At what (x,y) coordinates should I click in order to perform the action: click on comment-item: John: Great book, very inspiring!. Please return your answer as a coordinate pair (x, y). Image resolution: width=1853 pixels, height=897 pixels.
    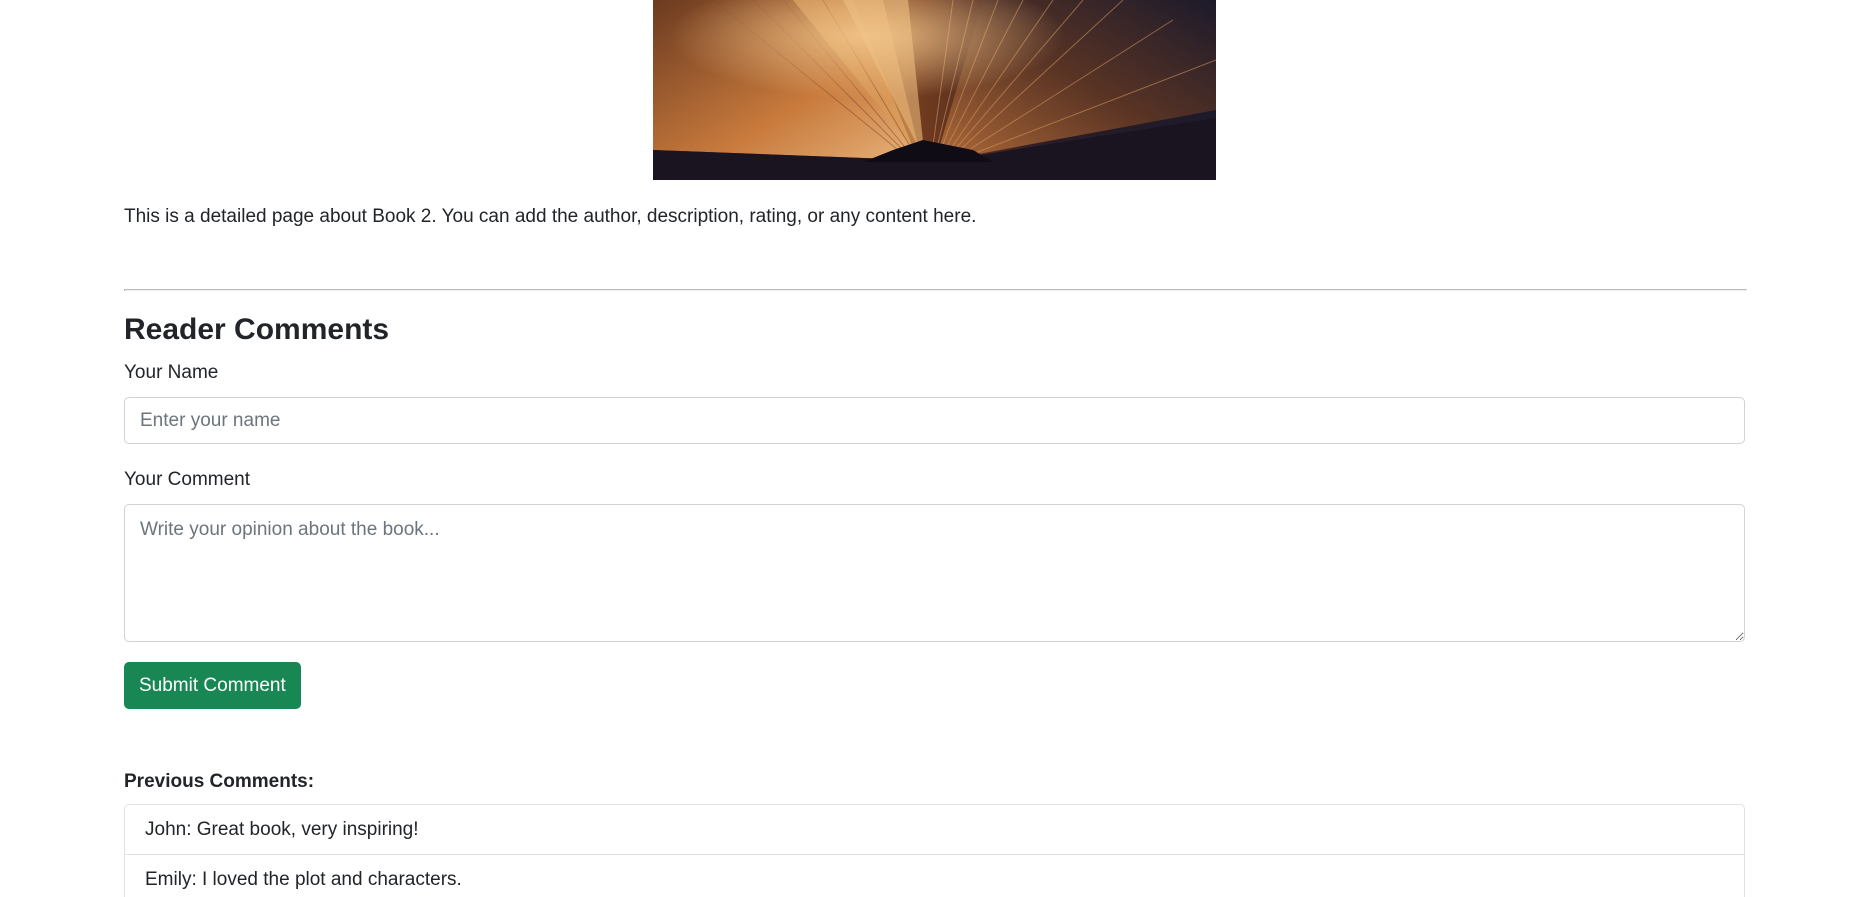
    Looking at the image, I should click on (934, 830).